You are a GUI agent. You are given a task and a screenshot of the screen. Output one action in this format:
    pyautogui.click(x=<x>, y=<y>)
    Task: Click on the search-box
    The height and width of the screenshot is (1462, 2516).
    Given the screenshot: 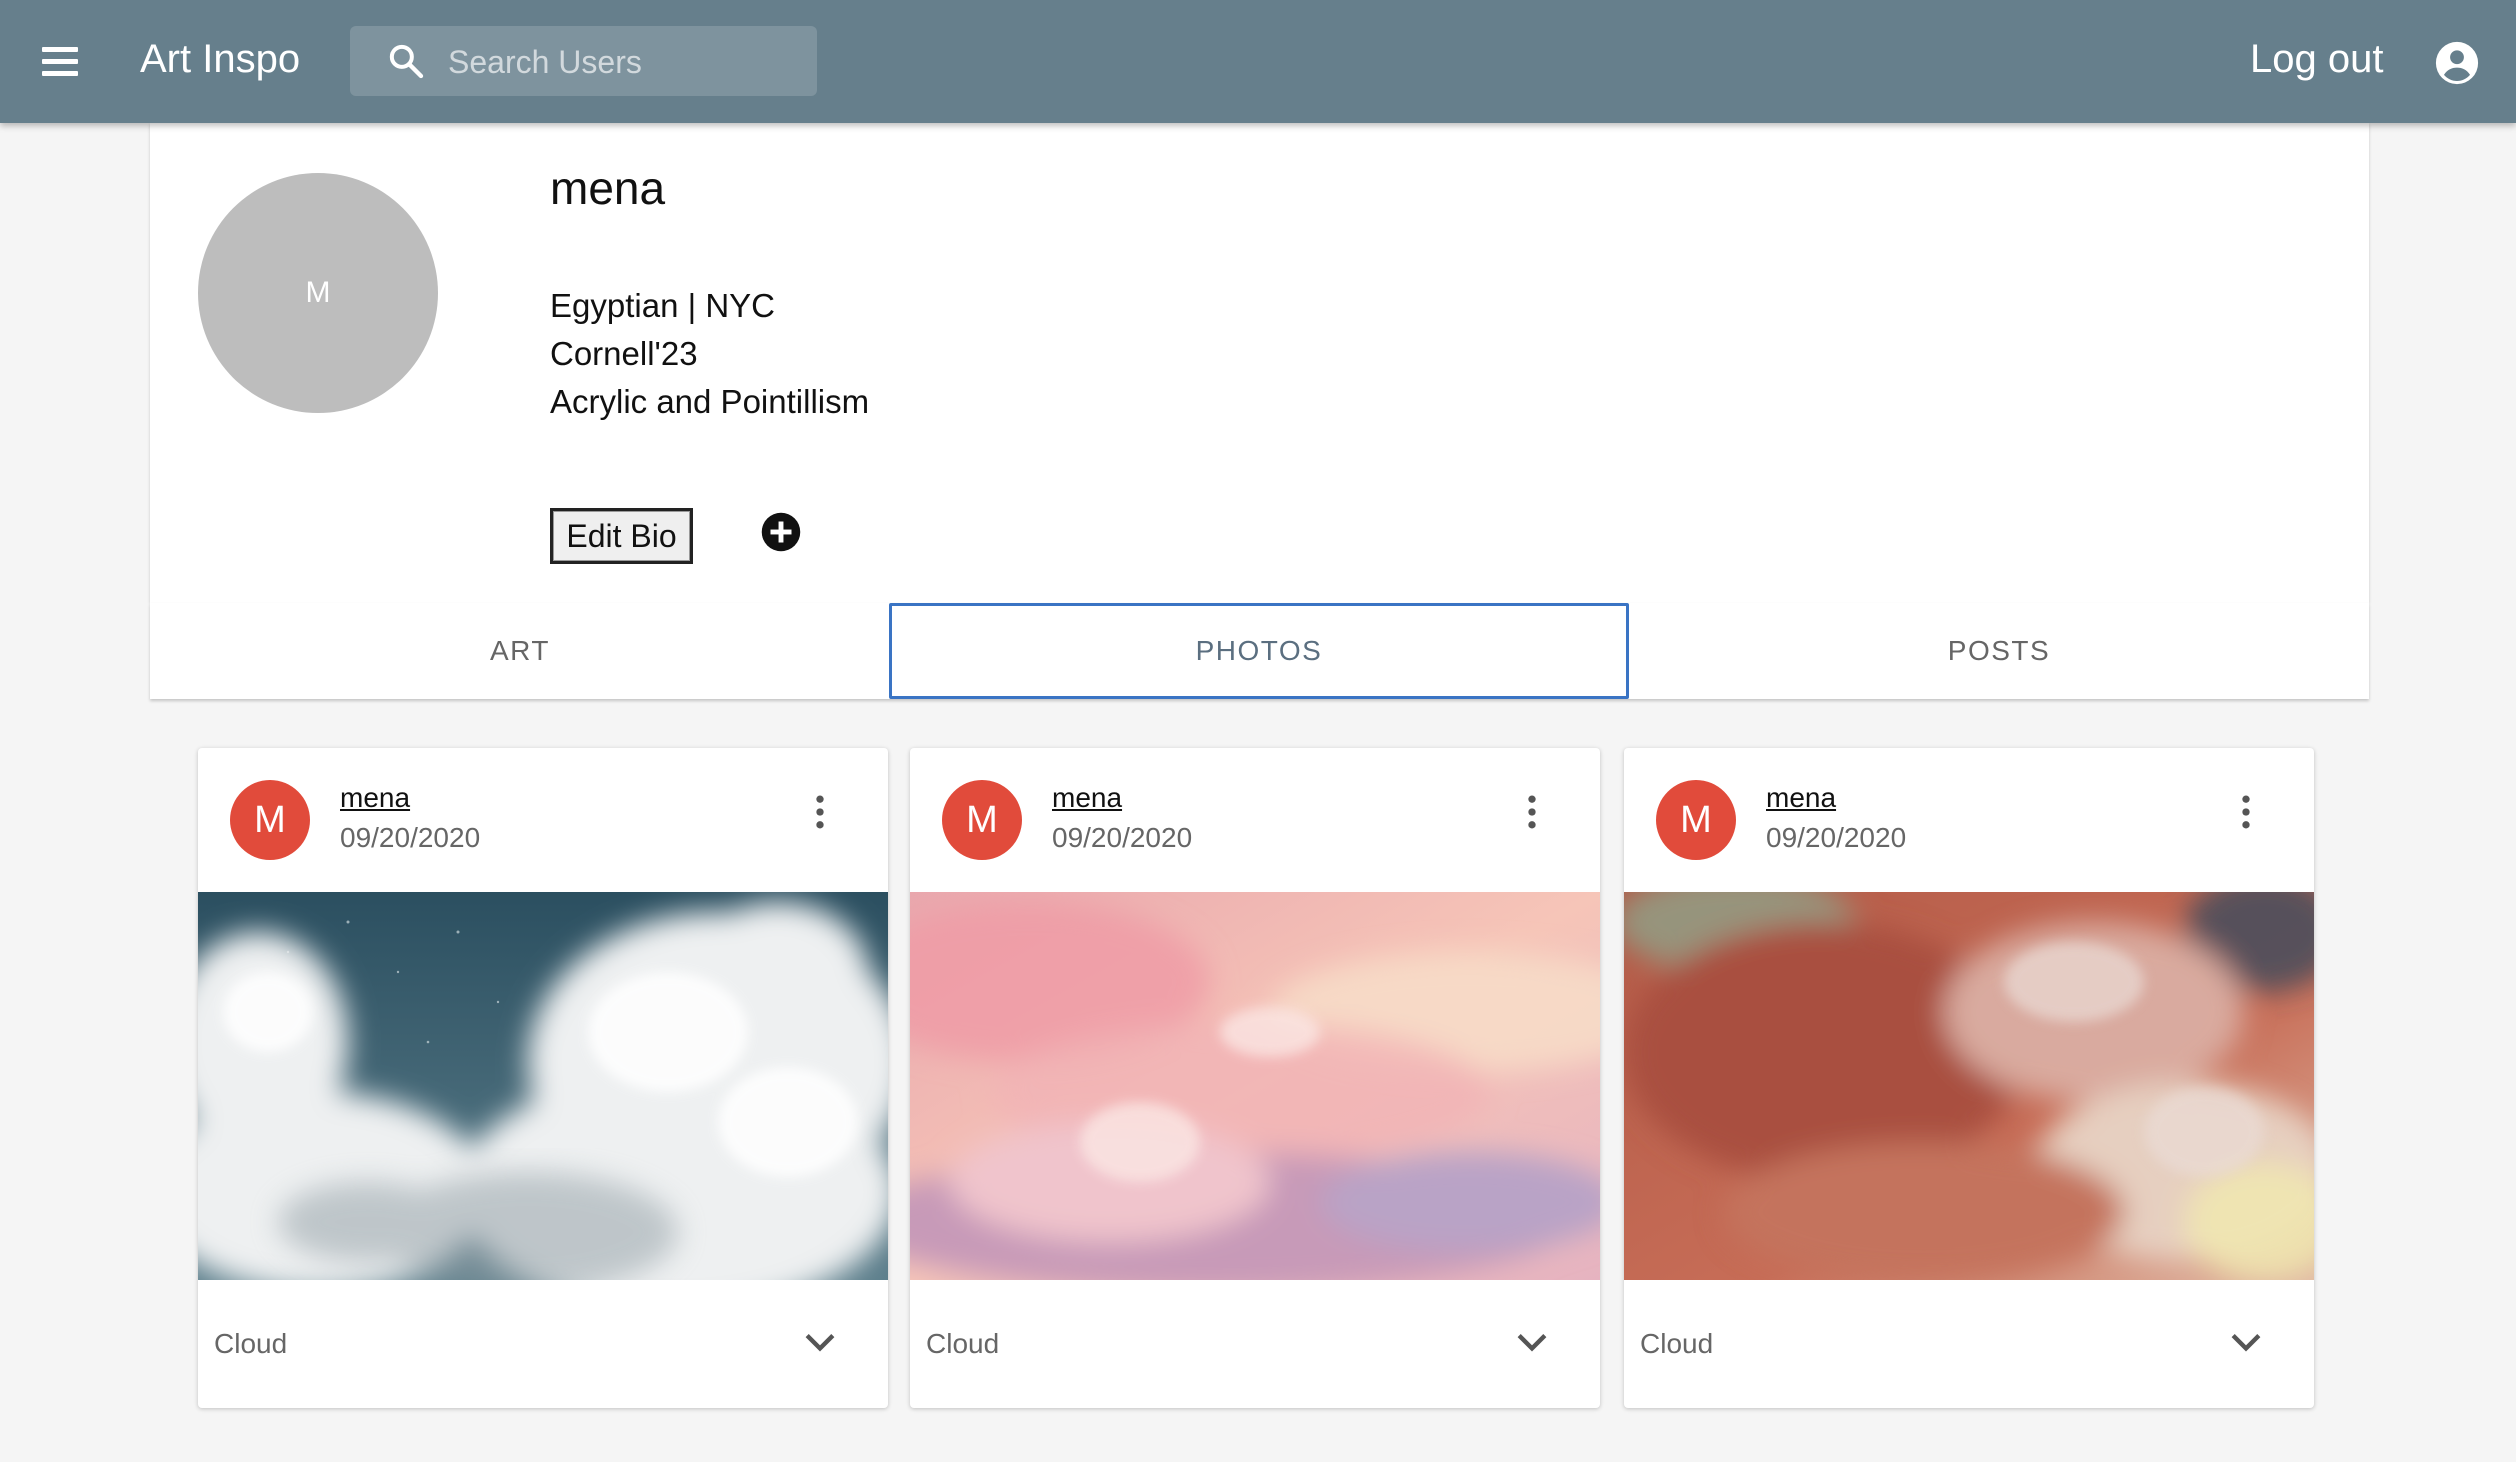 What is the action you would take?
    pyautogui.click(x=583, y=62)
    